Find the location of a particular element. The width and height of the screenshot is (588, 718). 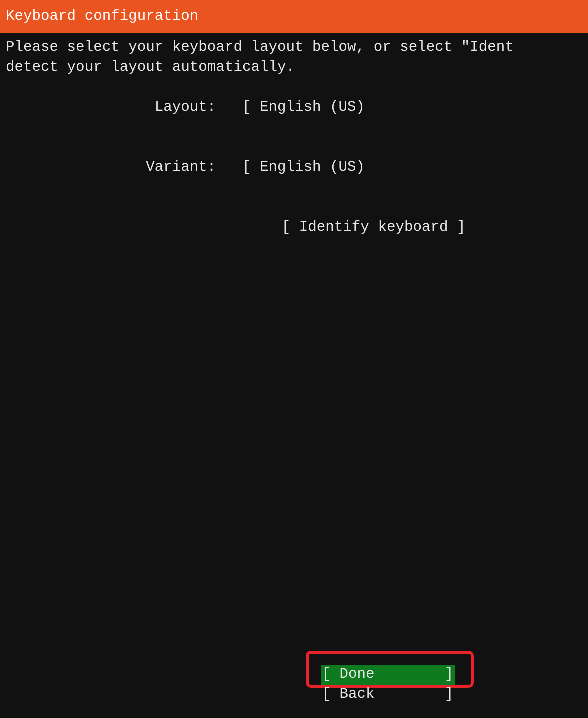

instruction-text: Please select your keyboard layout below, or select "Ident is located at coordinates (260, 48).